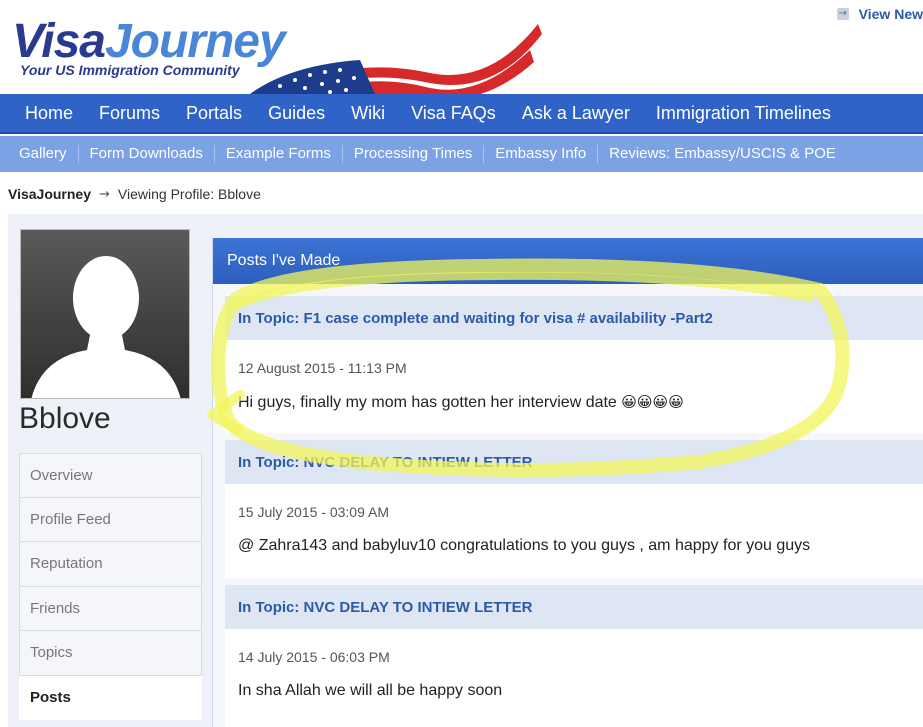 The width and height of the screenshot is (923, 727). What do you see at coordinates (147, 154) in the screenshot?
I see `subnav-form-downloads: Form Downloads` at bounding box center [147, 154].